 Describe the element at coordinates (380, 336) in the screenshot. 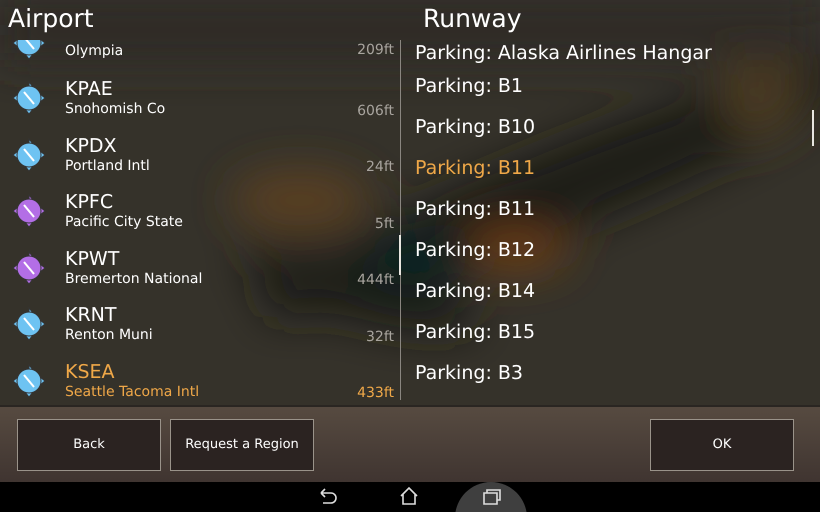

I see `elevation: 32ft` at that location.